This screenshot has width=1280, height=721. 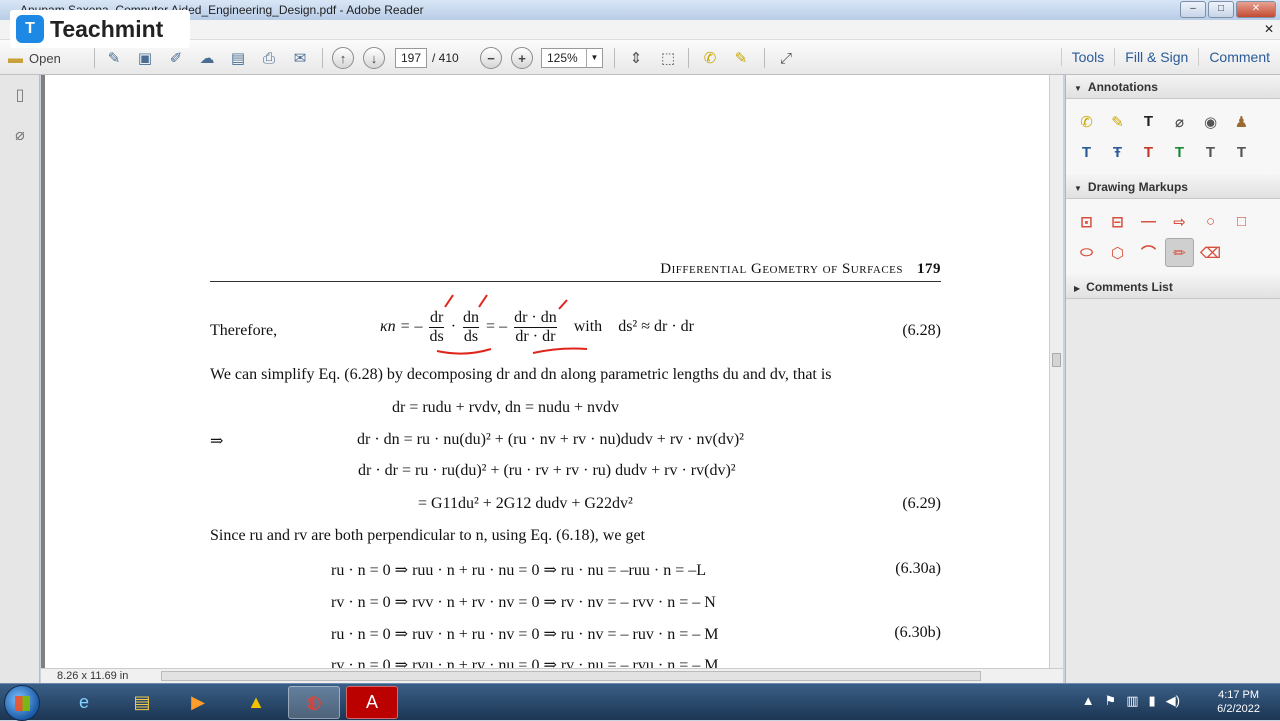 What do you see at coordinates (1117, 221) in the screenshot?
I see `callout-icon: ⊟` at bounding box center [1117, 221].